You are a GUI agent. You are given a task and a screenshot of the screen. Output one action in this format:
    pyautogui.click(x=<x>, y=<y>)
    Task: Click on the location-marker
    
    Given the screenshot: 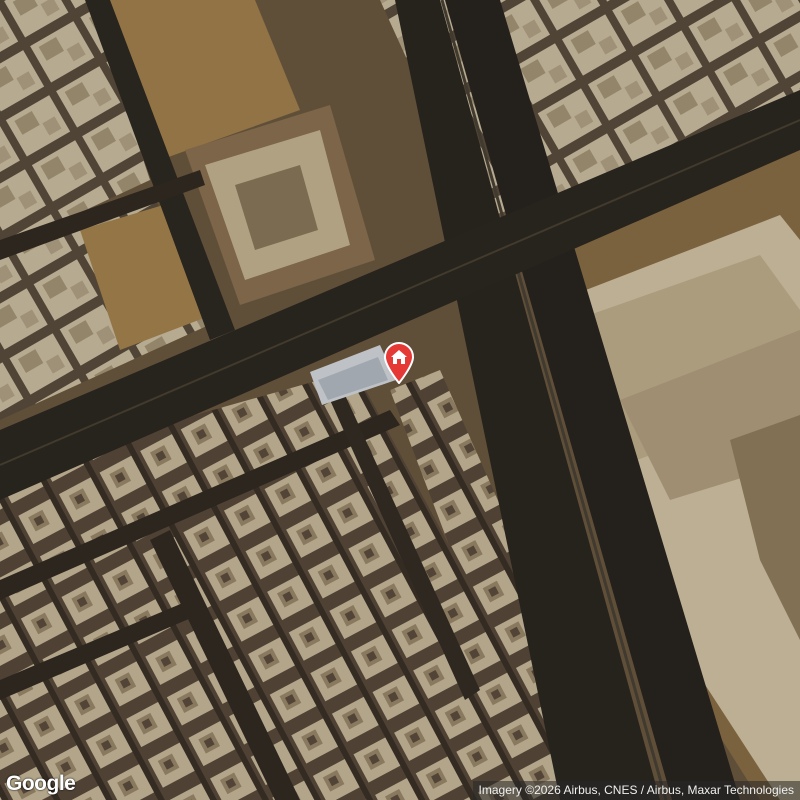 What is the action you would take?
    pyautogui.click(x=399, y=363)
    